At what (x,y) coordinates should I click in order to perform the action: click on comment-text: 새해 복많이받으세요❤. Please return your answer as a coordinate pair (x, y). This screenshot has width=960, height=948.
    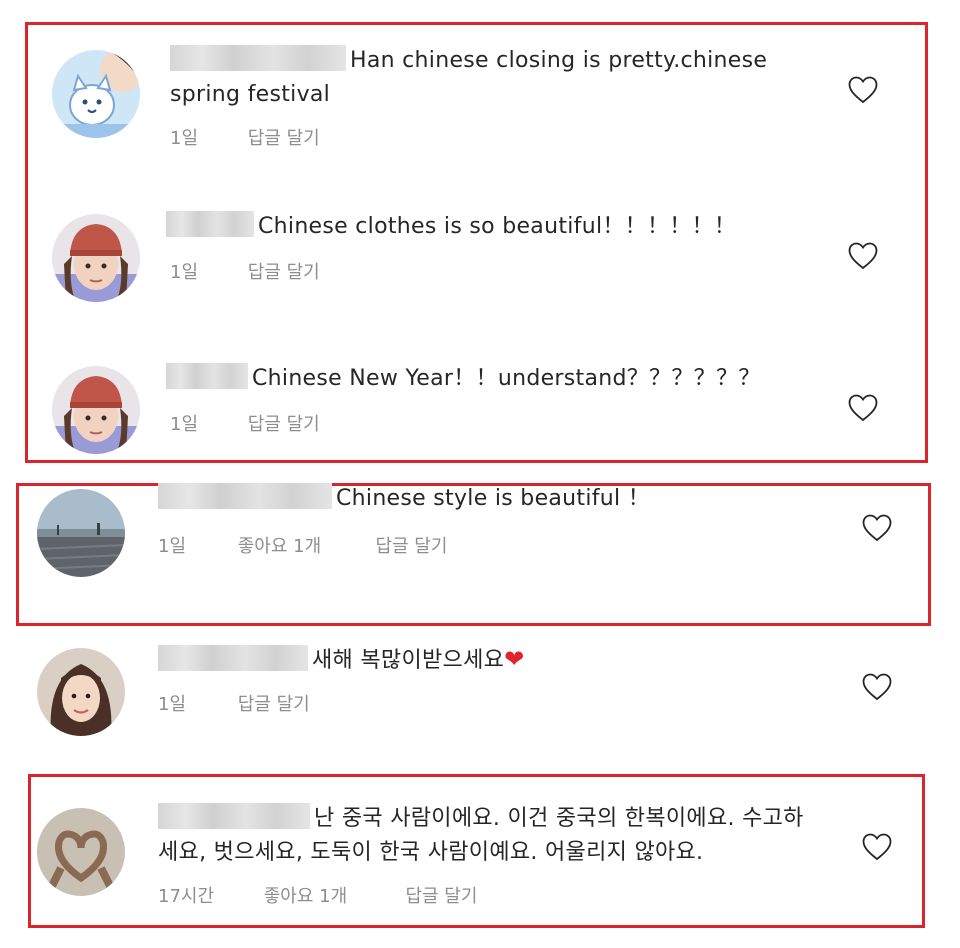
    Looking at the image, I should click on (498, 660).